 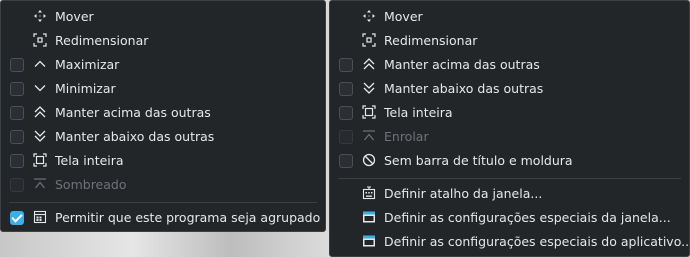 What do you see at coordinates (346, 161) in the screenshot?
I see `no-border-checkbox` at bounding box center [346, 161].